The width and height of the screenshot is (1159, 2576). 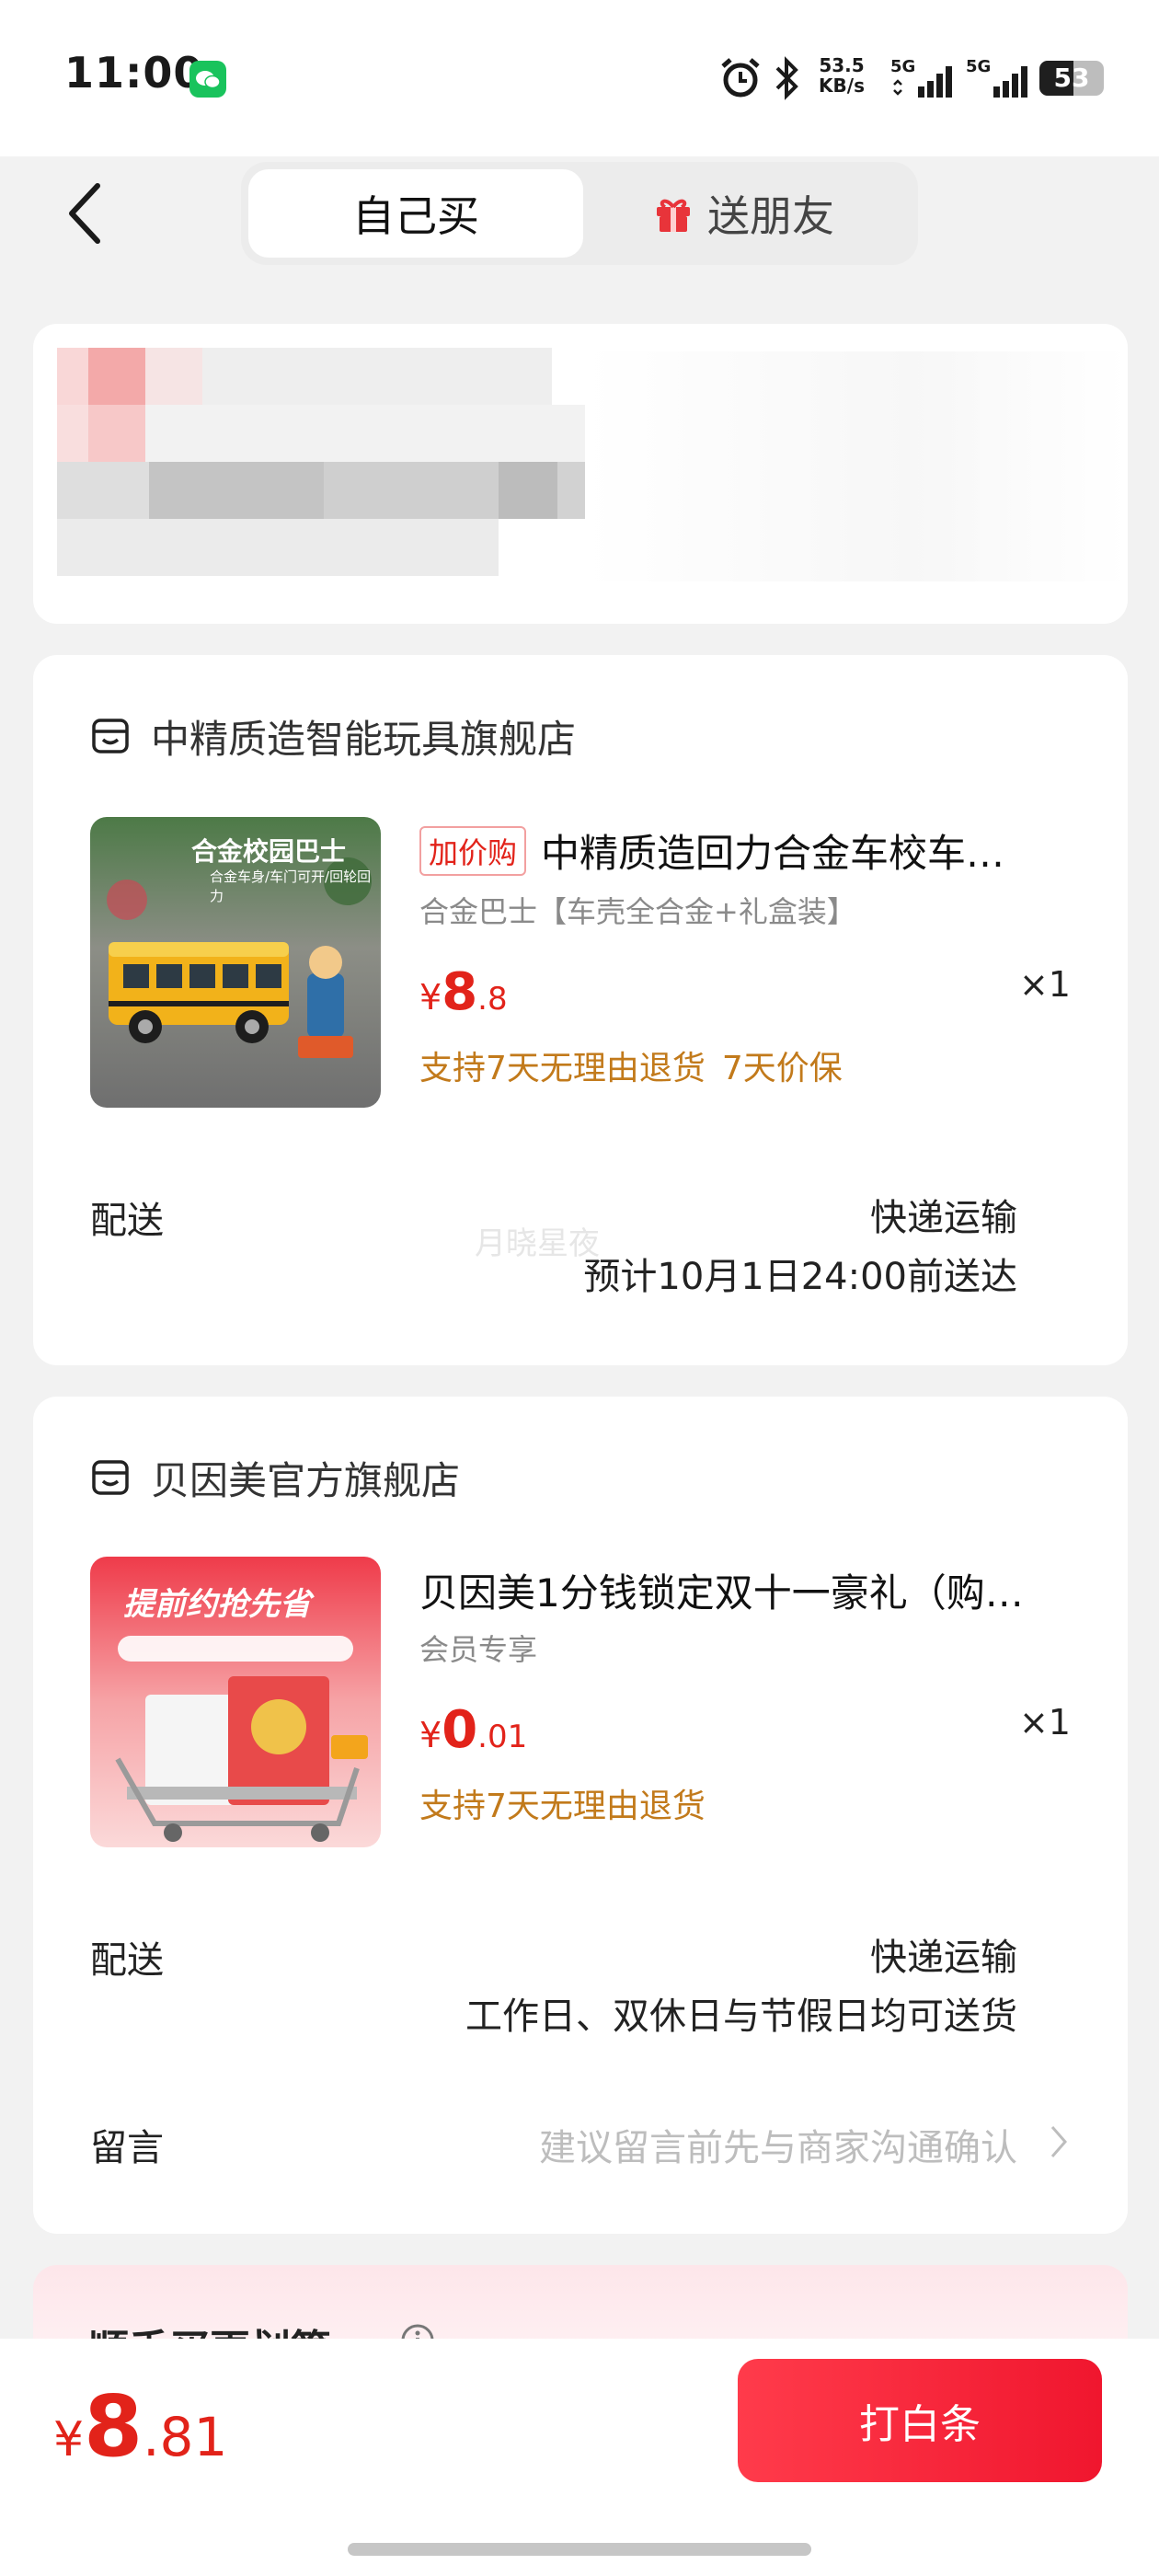 I want to click on service-tags: 支持7天无理由退货 7天价保, so click(x=631, y=1065).